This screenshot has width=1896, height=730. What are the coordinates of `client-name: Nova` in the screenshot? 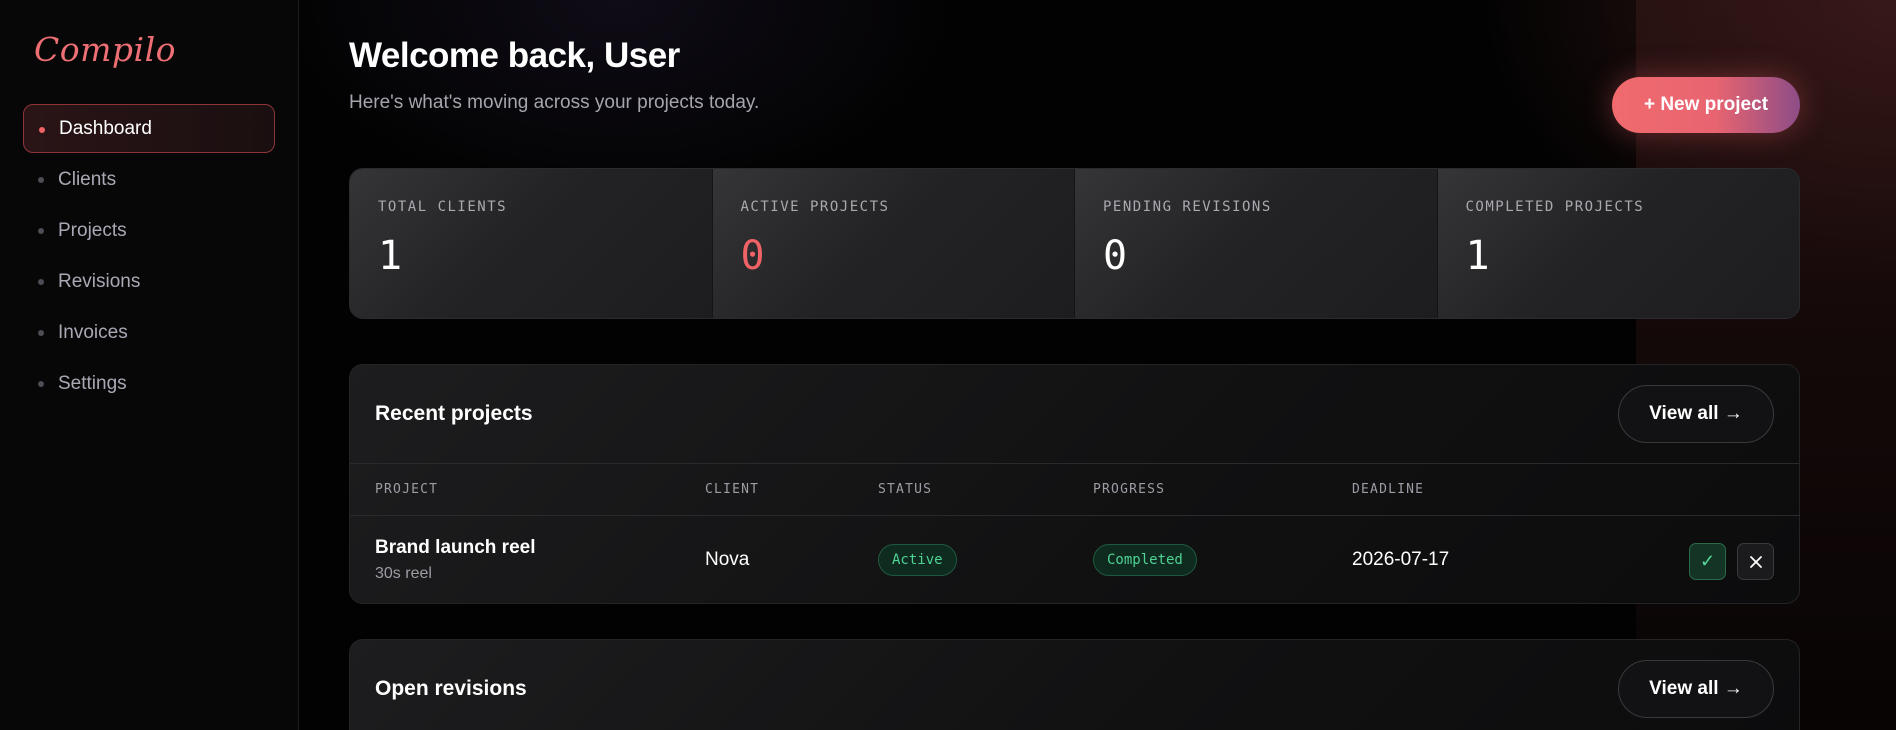 It's located at (727, 559).